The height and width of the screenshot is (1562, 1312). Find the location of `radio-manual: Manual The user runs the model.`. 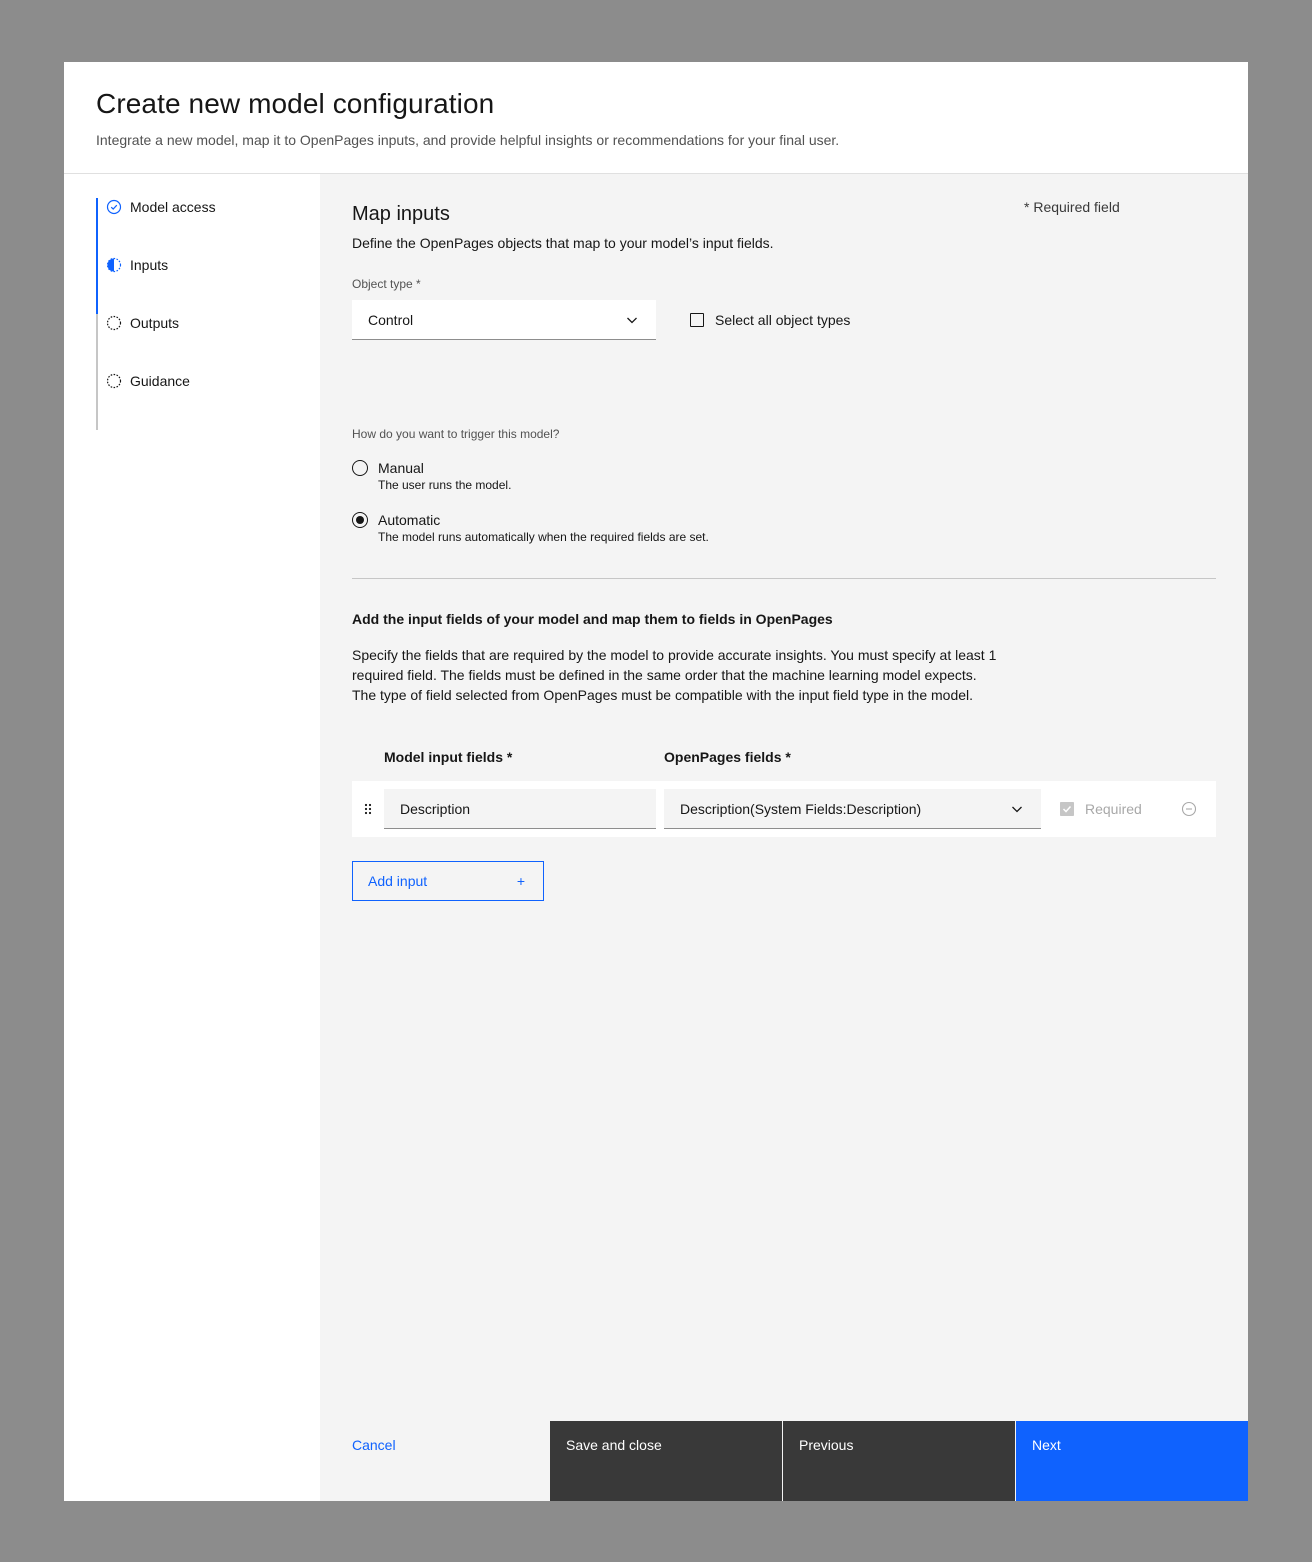

radio-manual: Manual The user runs the model. is located at coordinates (431, 475).